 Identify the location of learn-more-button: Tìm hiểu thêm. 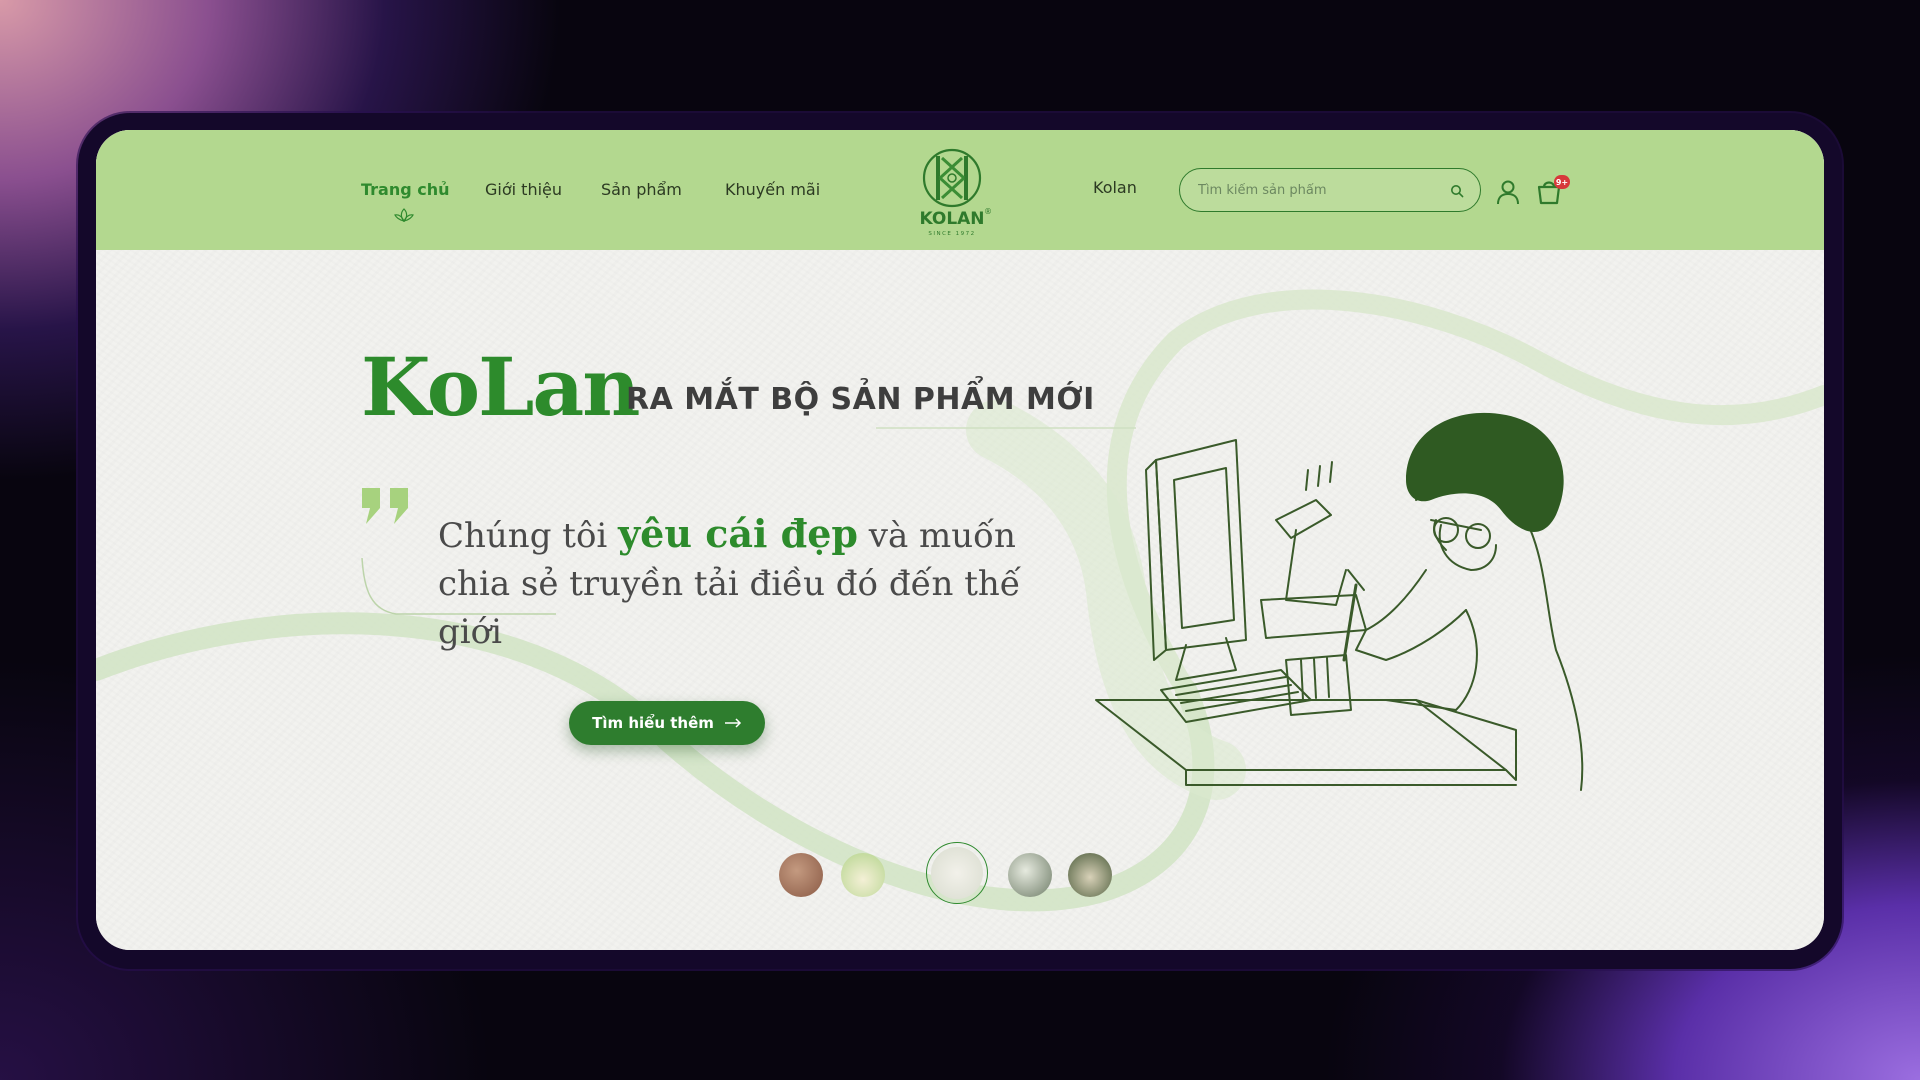
(667, 723).